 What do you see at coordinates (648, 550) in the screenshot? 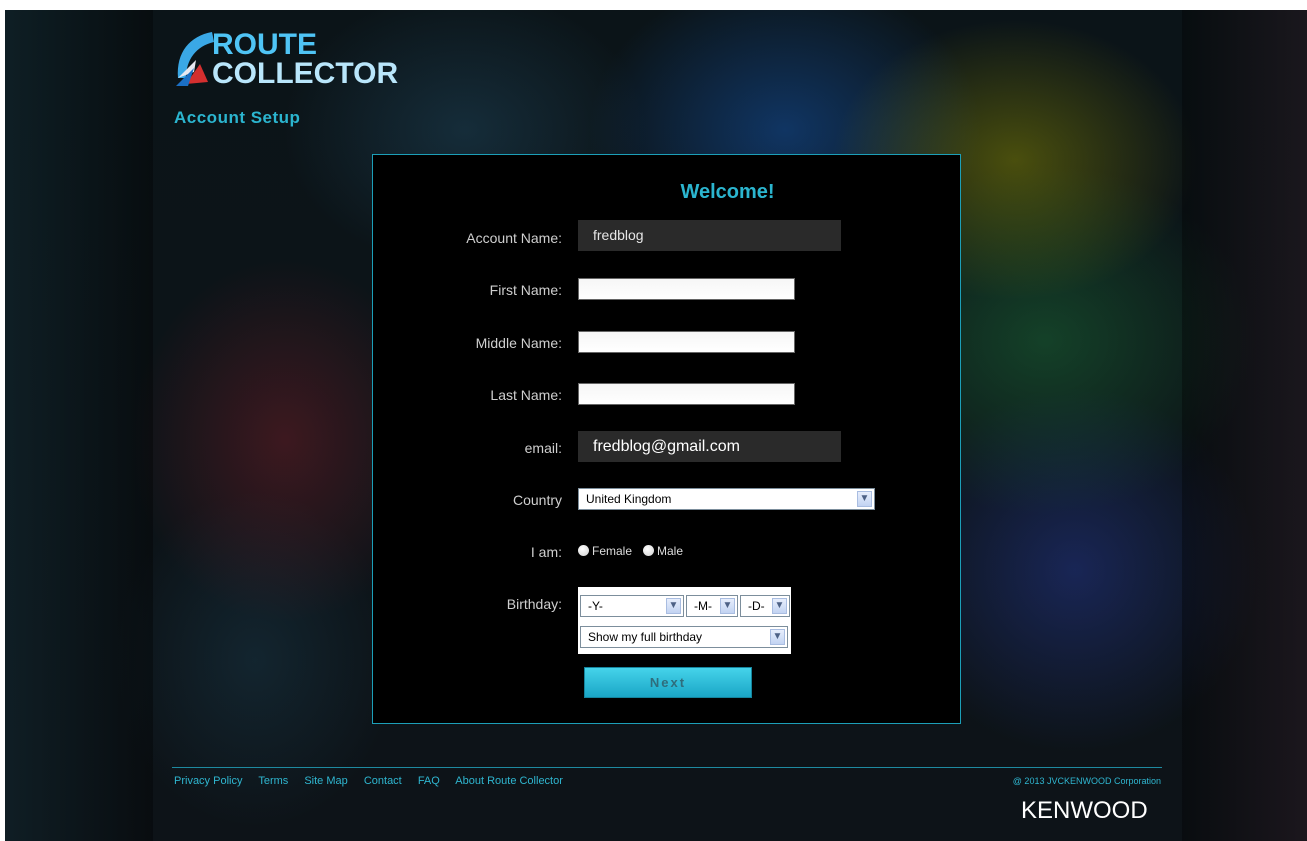
I see `male-radio` at bounding box center [648, 550].